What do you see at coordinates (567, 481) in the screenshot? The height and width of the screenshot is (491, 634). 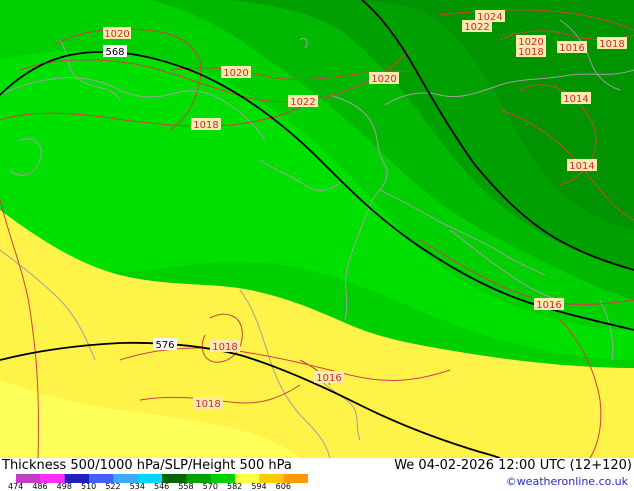 I see `credit-link: ©weatheronline.co.uk` at bounding box center [567, 481].